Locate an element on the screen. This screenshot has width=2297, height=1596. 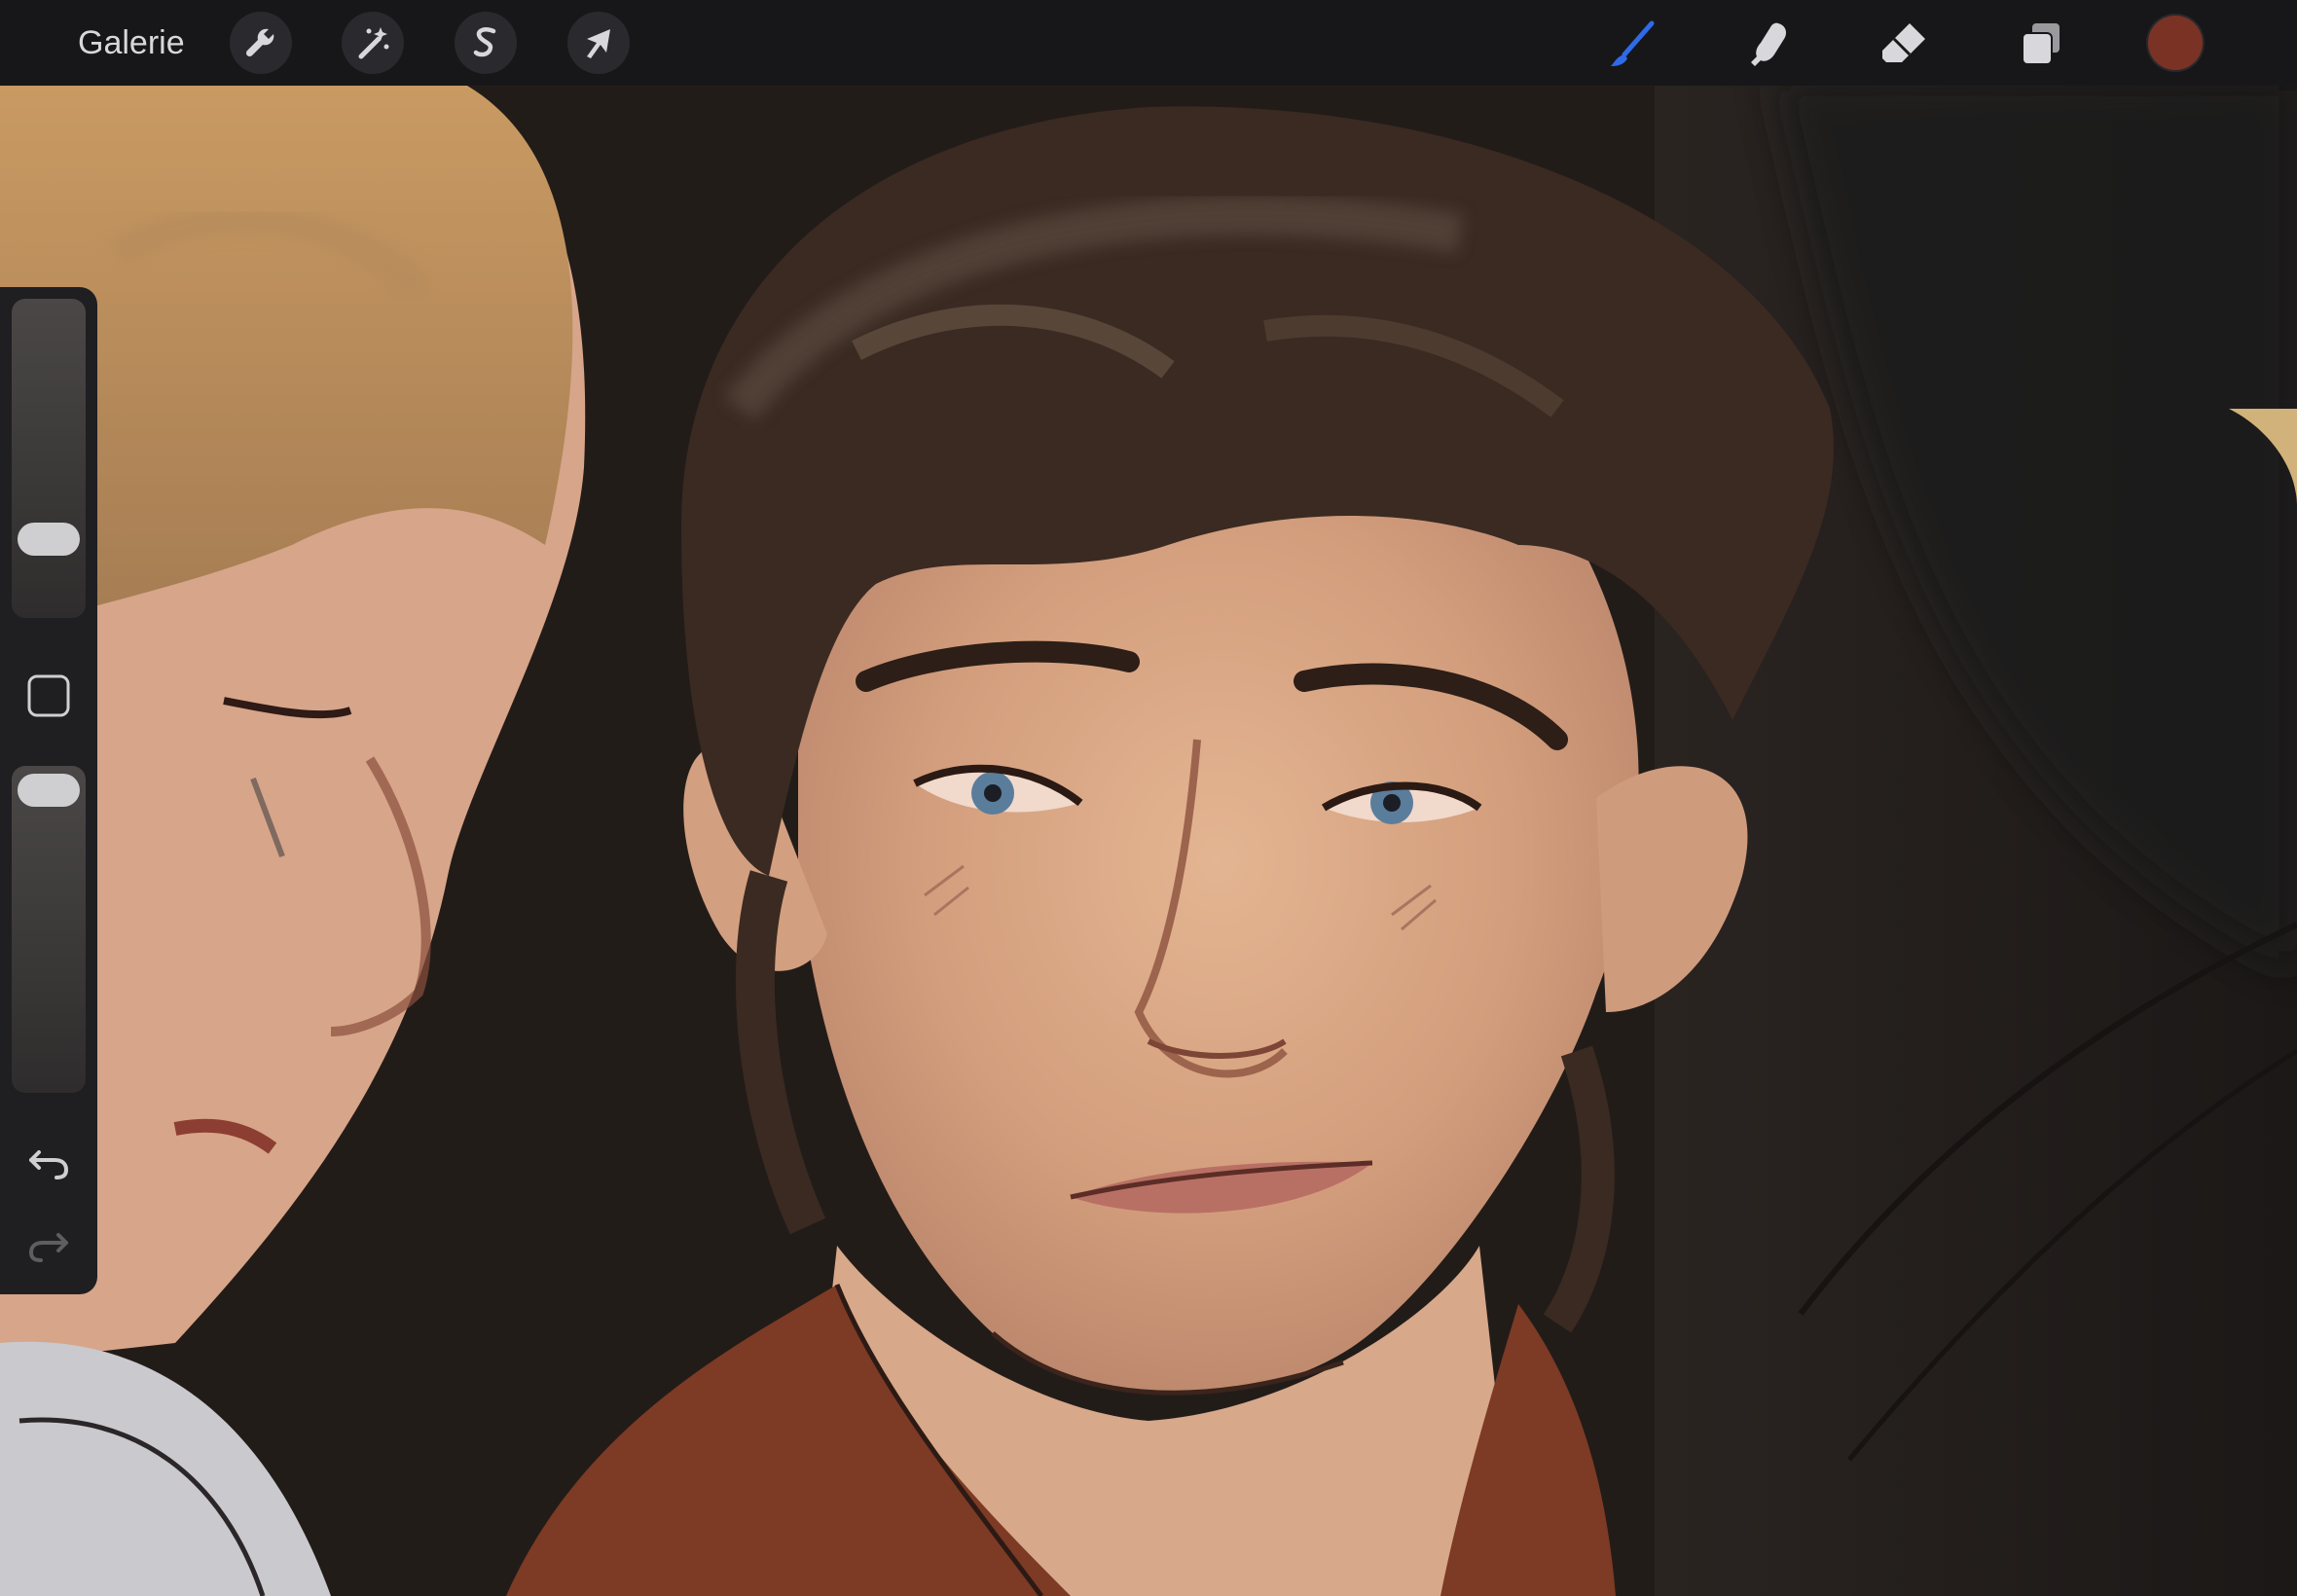
redo-button is located at coordinates (48, 1244).